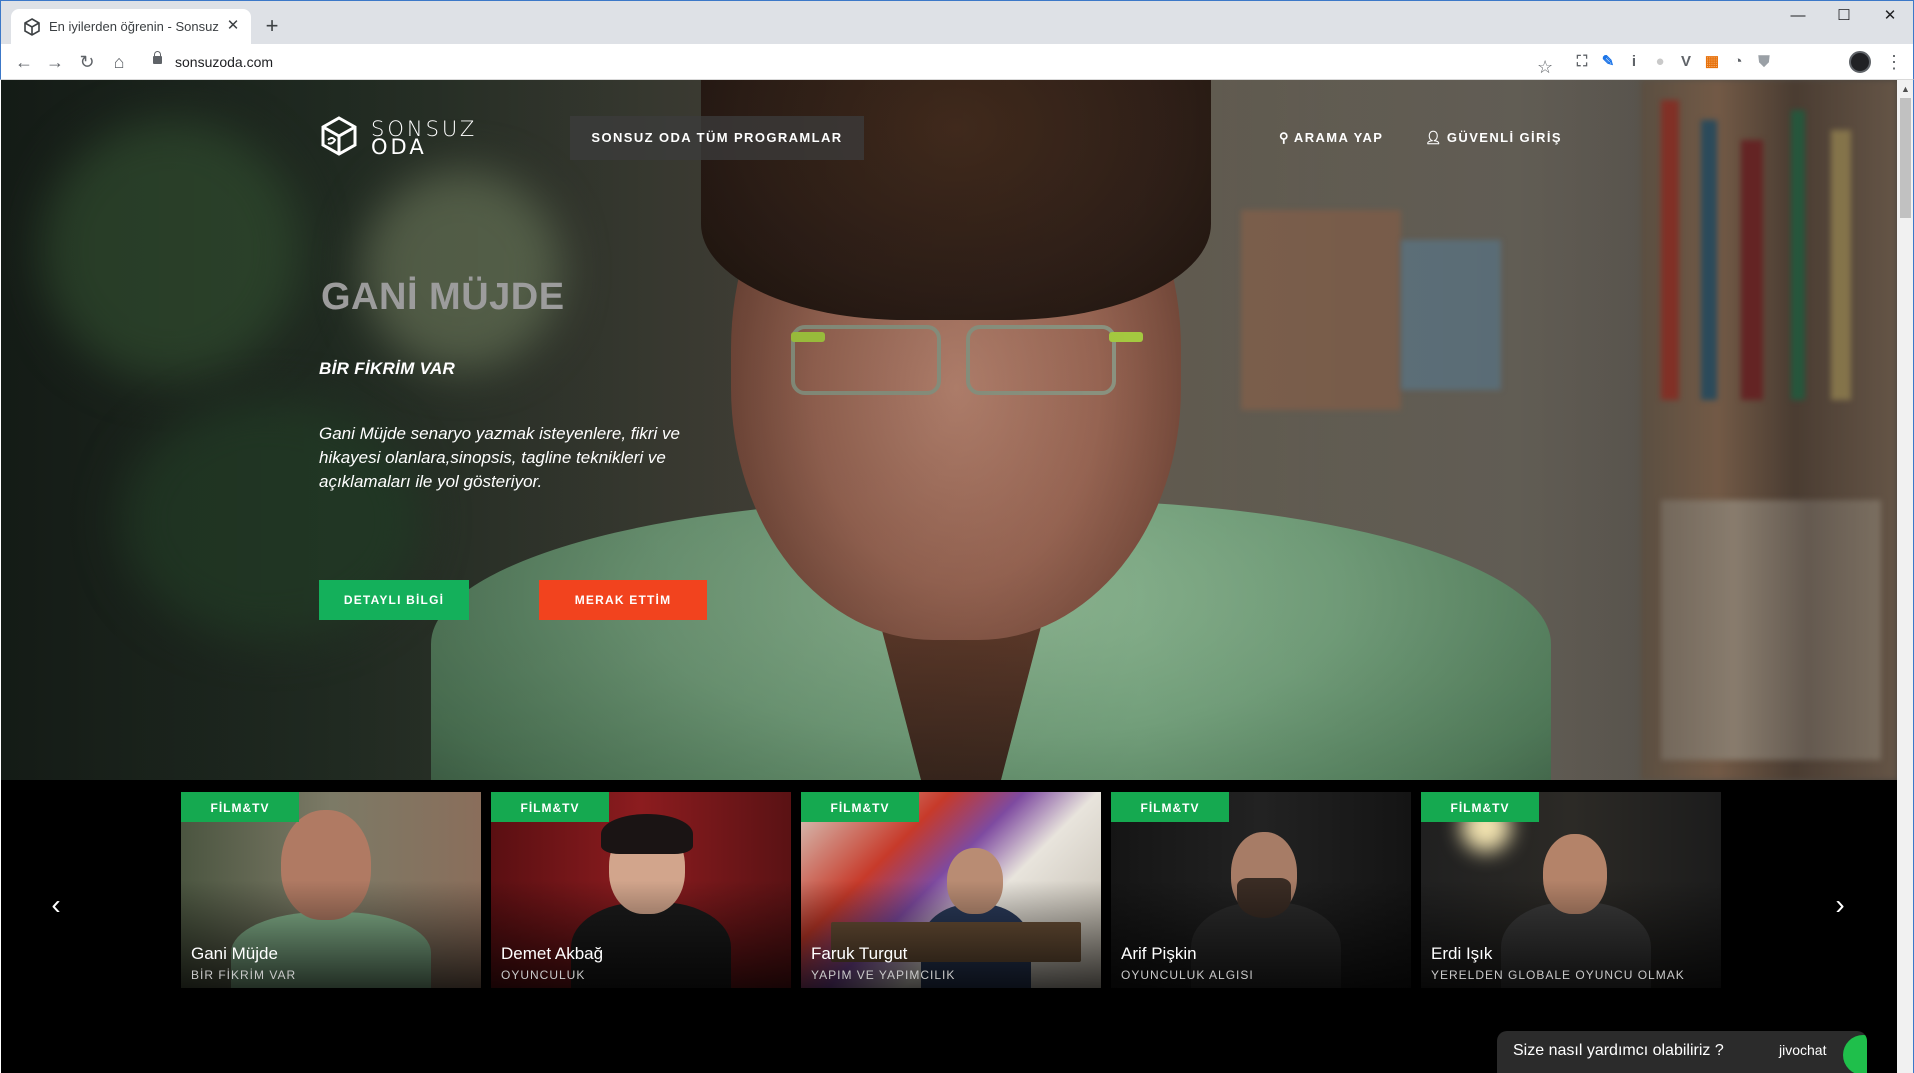  What do you see at coordinates (1618, 1050) in the screenshot?
I see `chat-prompt: Size nasıl yardımcı olabiliriz ?` at bounding box center [1618, 1050].